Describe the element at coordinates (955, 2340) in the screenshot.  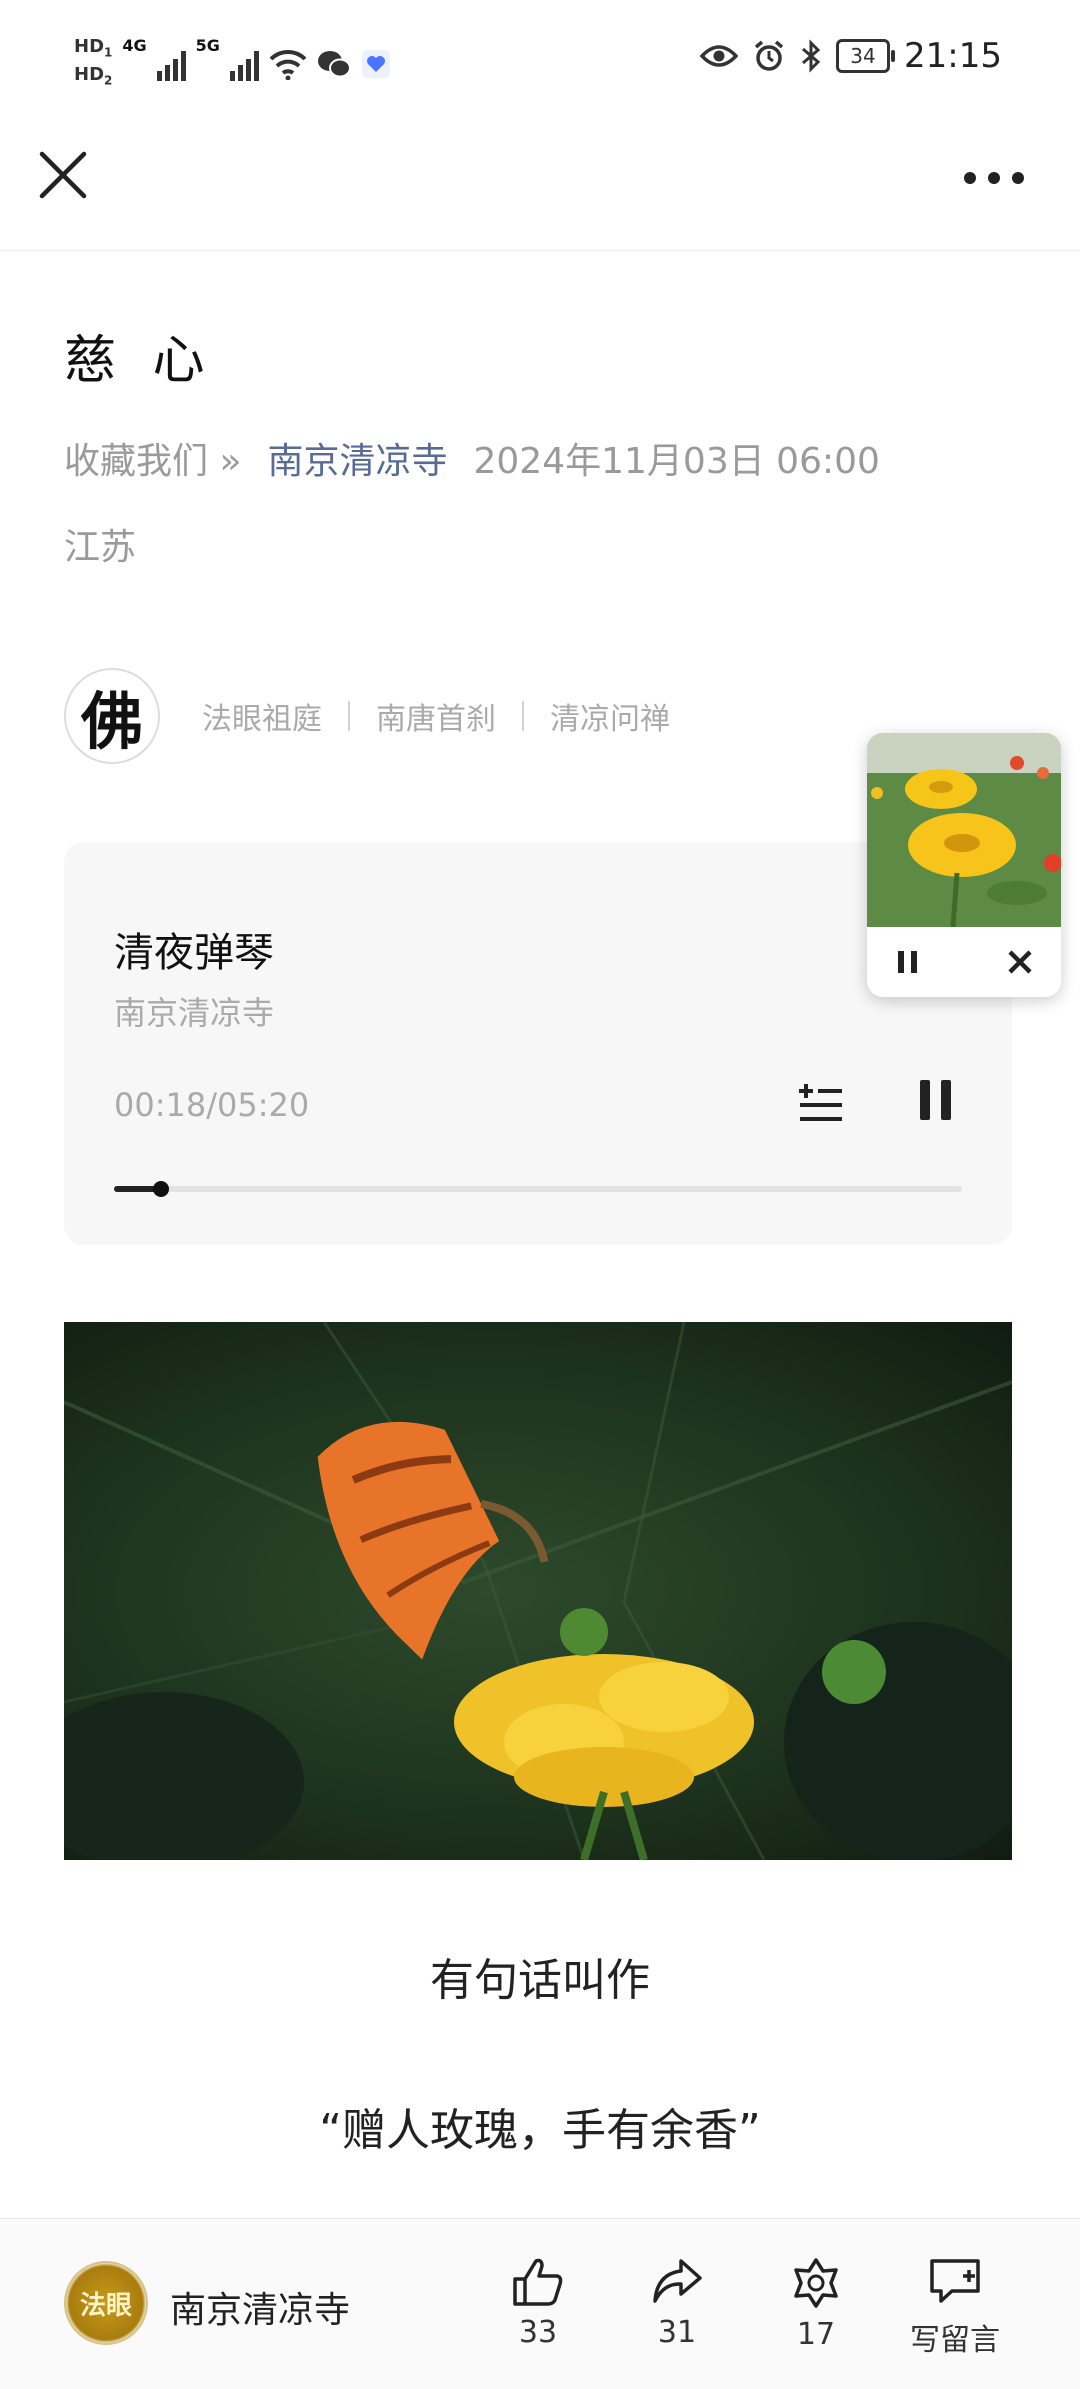
I see `comment-label: 写留言` at that location.